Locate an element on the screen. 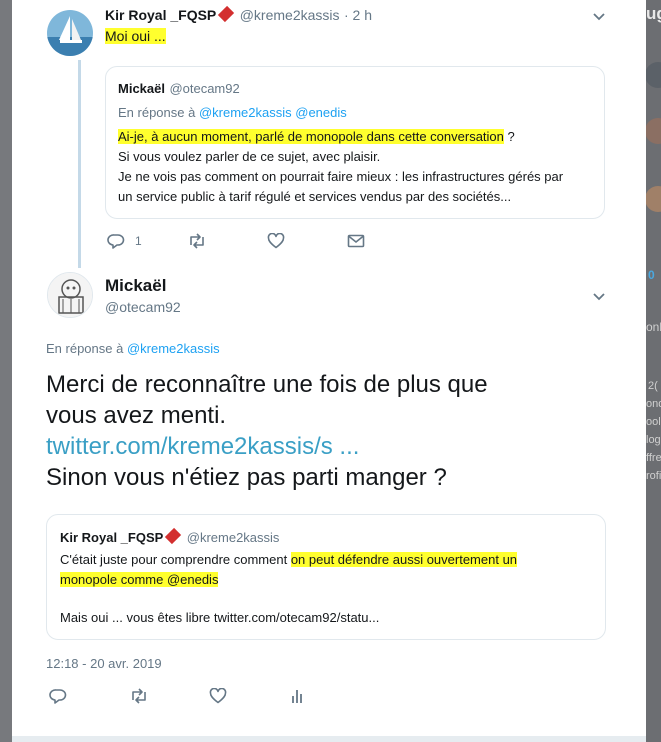 This screenshot has width=661, height=742. sidebar-text: ond is located at coordinates (653, 404).